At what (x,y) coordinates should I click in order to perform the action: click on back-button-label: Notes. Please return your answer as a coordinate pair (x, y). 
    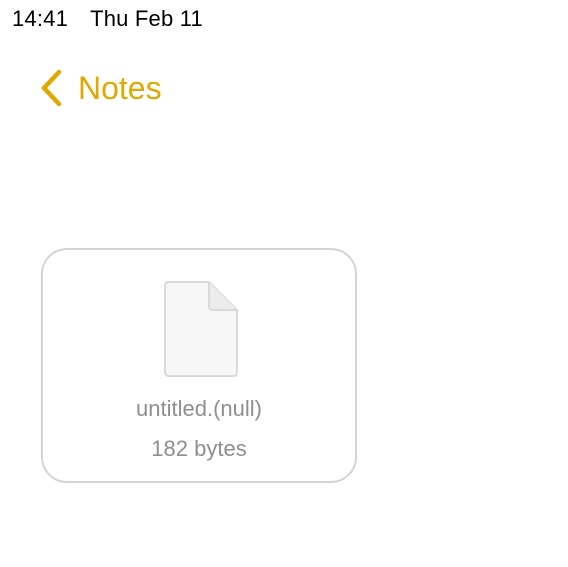
    Looking at the image, I should click on (120, 88).